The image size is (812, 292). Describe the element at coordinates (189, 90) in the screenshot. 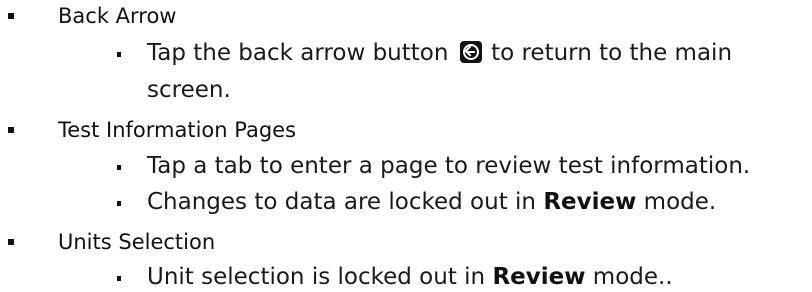

I see `item-text: screen.` at that location.